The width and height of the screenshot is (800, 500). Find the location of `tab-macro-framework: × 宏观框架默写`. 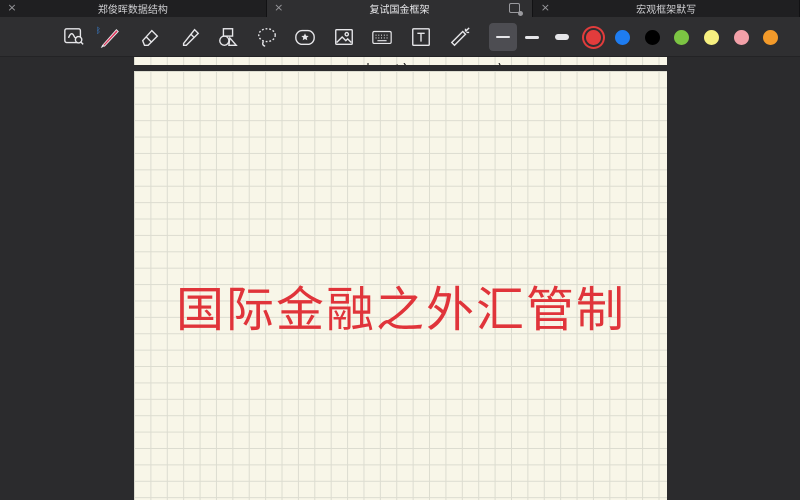

tab-macro-framework: × 宏观框架默写 is located at coordinates (666, 8).